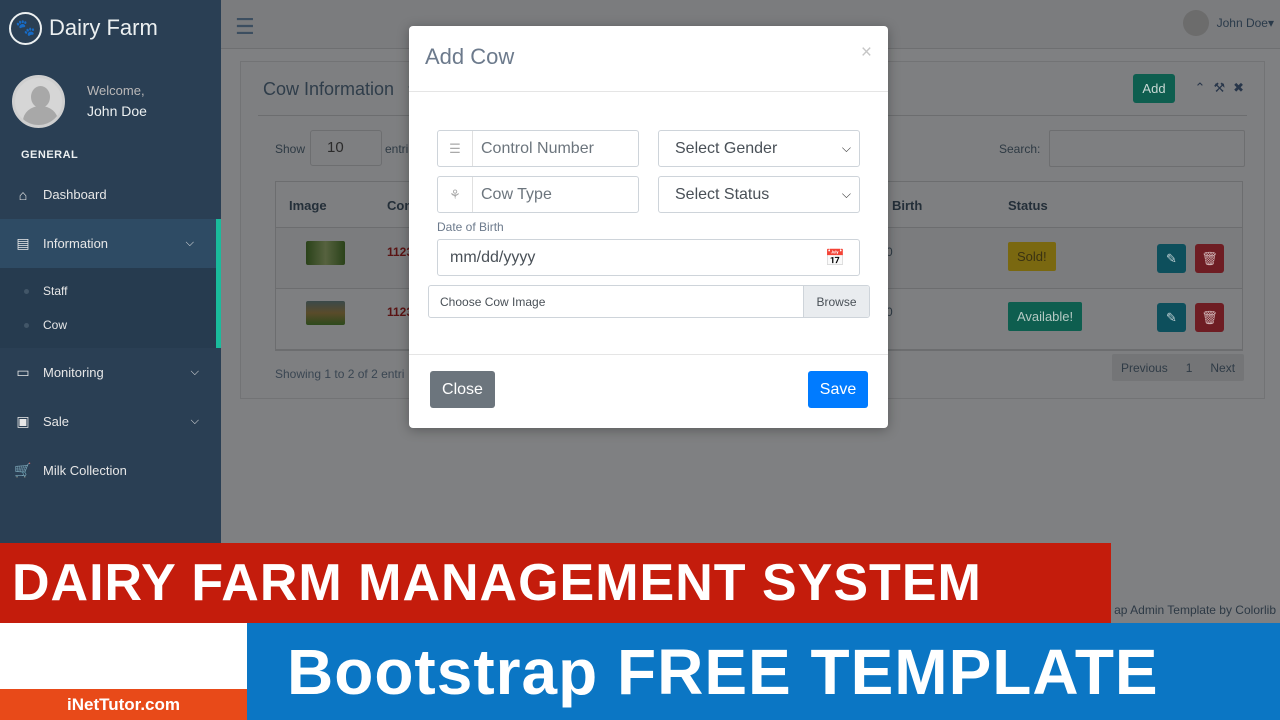 The height and width of the screenshot is (720, 1280). I want to click on modal-title: Add Cow, so click(470, 56).